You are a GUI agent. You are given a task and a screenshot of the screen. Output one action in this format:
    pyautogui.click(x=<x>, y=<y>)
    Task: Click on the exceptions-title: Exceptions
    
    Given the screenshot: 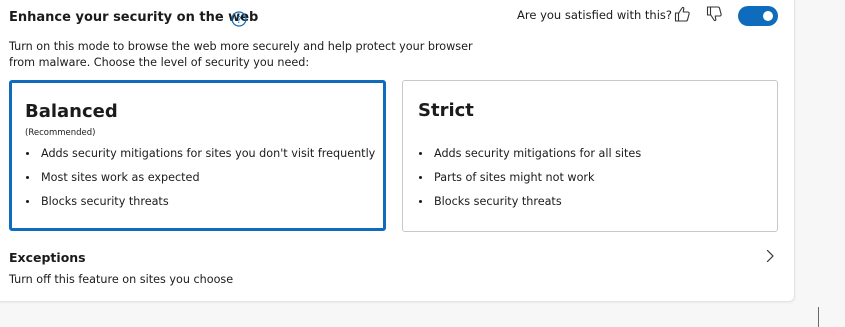 What is the action you would take?
    pyautogui.click(x=47, y=257)
    